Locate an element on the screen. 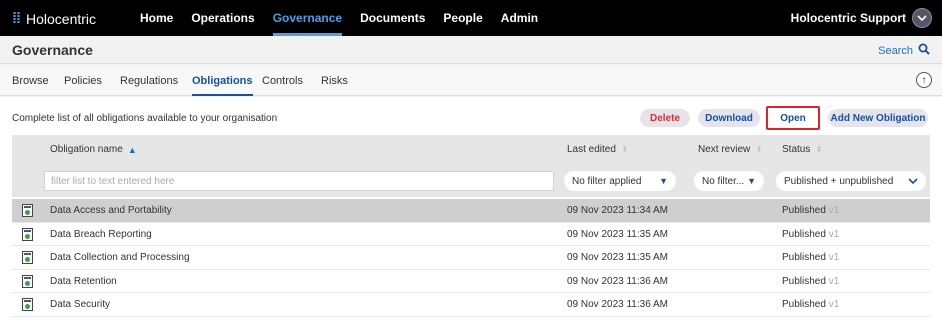 The height and width of the screenshot is (332, 942). column-header-status: Status ⬍ is located at coordinates (802, 149).